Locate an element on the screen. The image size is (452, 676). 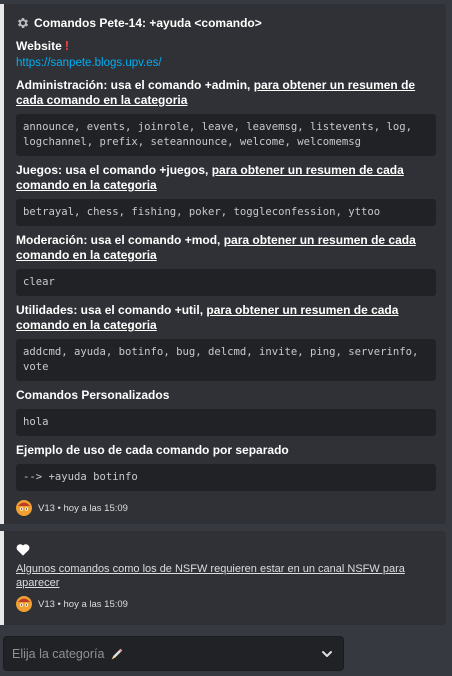
heart-icon is located at coordinates (23, 550).